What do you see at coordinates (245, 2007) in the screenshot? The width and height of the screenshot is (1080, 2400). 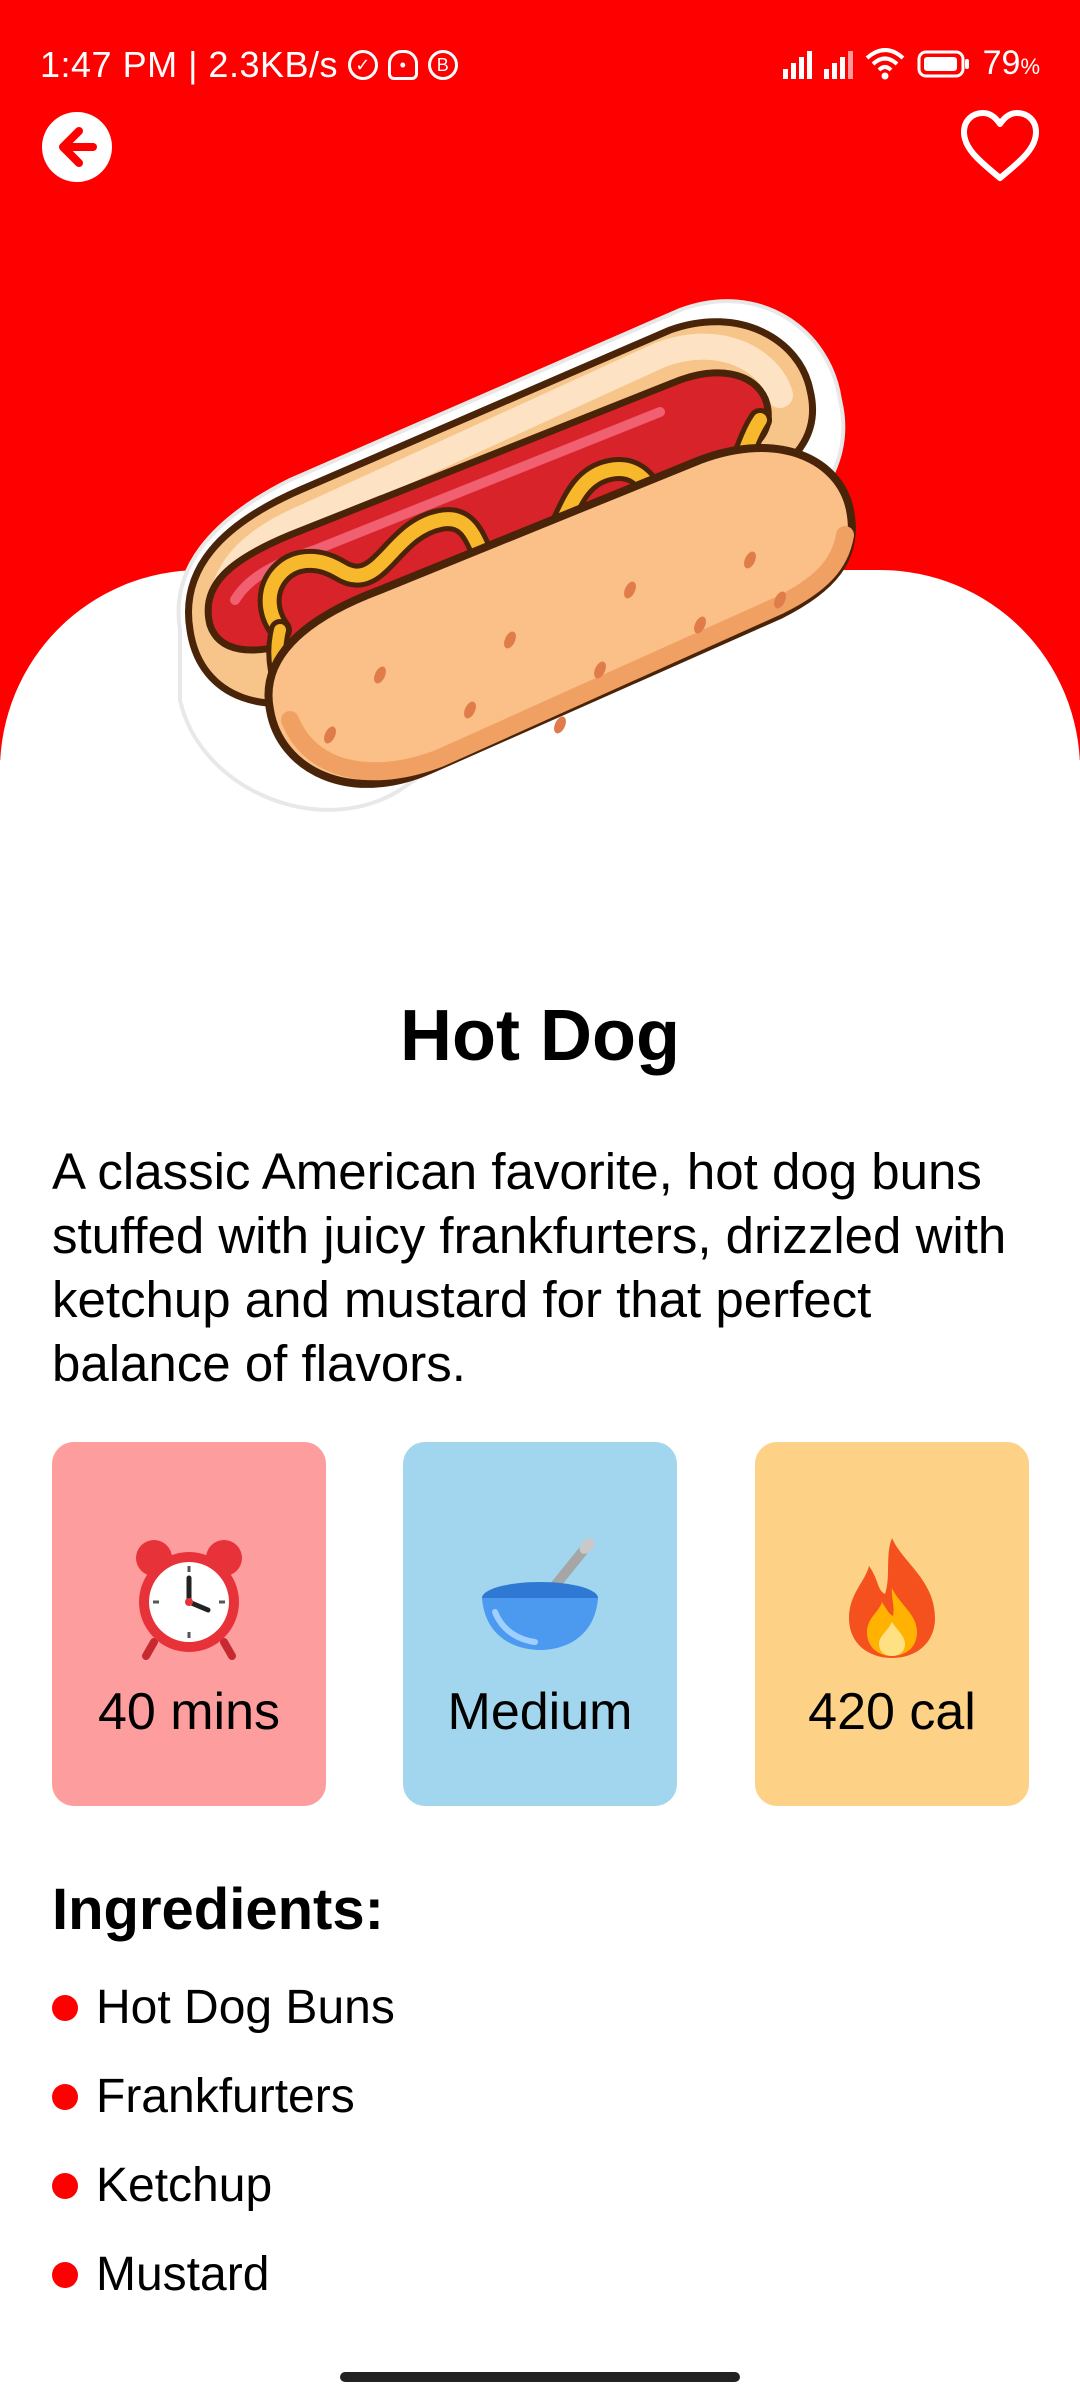 I see `ingredient-label: Hot Dog Buns` at bounding box center [245, 2007].